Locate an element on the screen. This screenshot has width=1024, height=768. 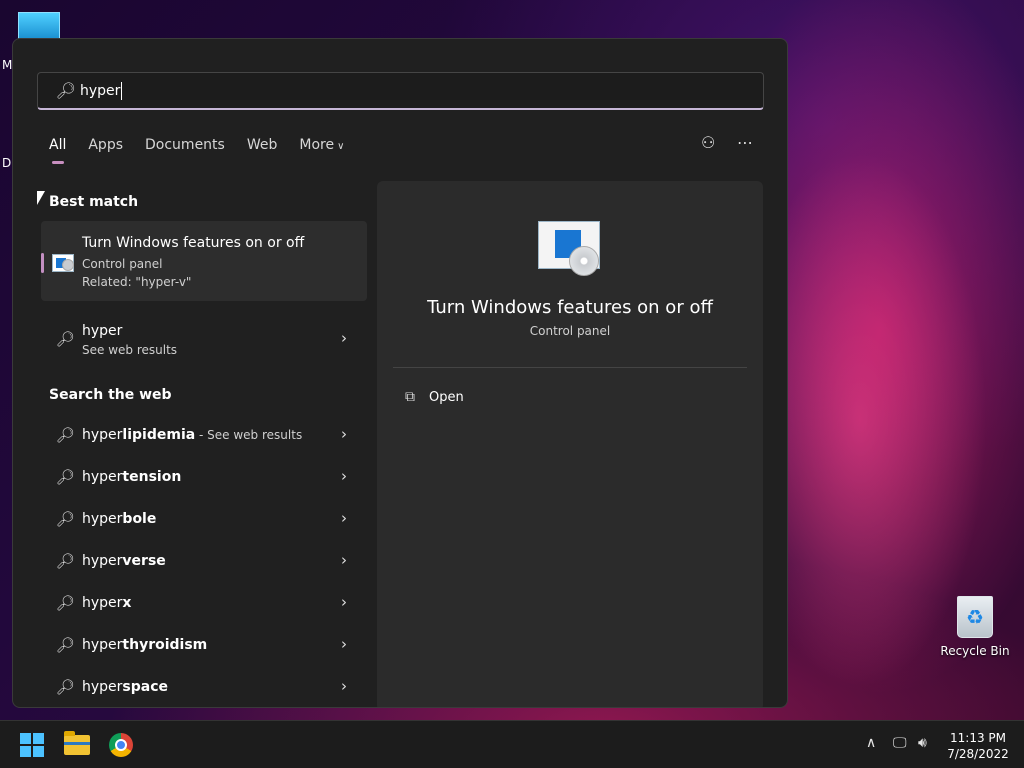
web-suggestion-item: 🔍︎ hypertension › is located at coordinates (204, 478).